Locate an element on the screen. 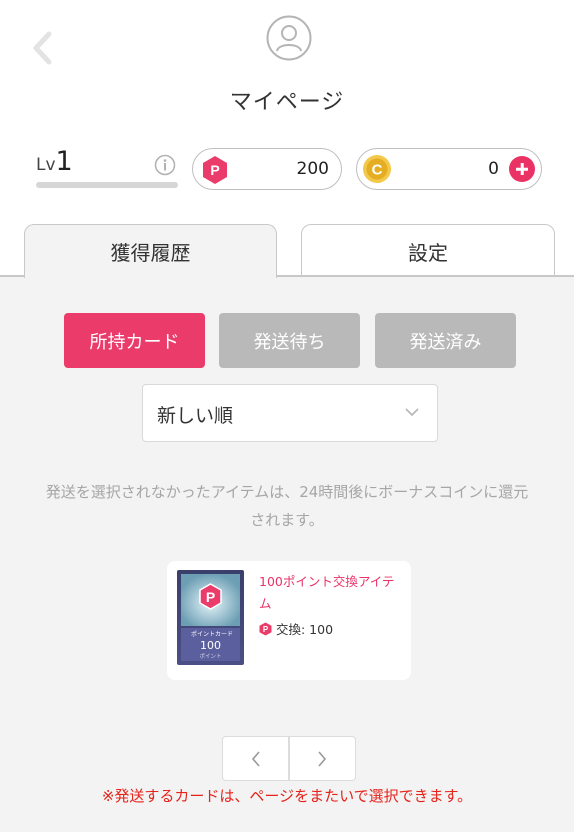  back-button is located at coordinates (42, 48).